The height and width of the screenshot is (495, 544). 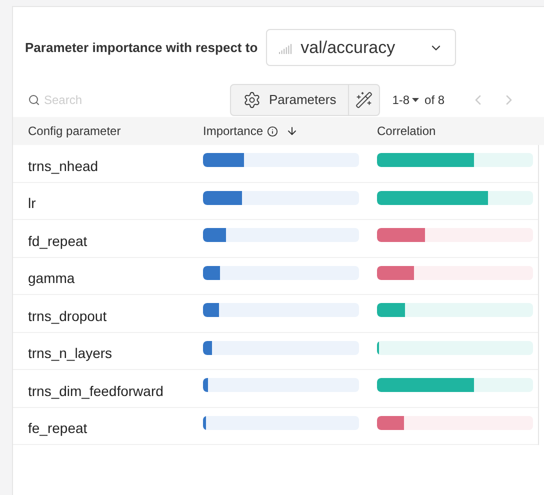 What do you see at coordinates (415, 100) in the screenshot?
I see `caret-icon` at bounding box center [415, 100].